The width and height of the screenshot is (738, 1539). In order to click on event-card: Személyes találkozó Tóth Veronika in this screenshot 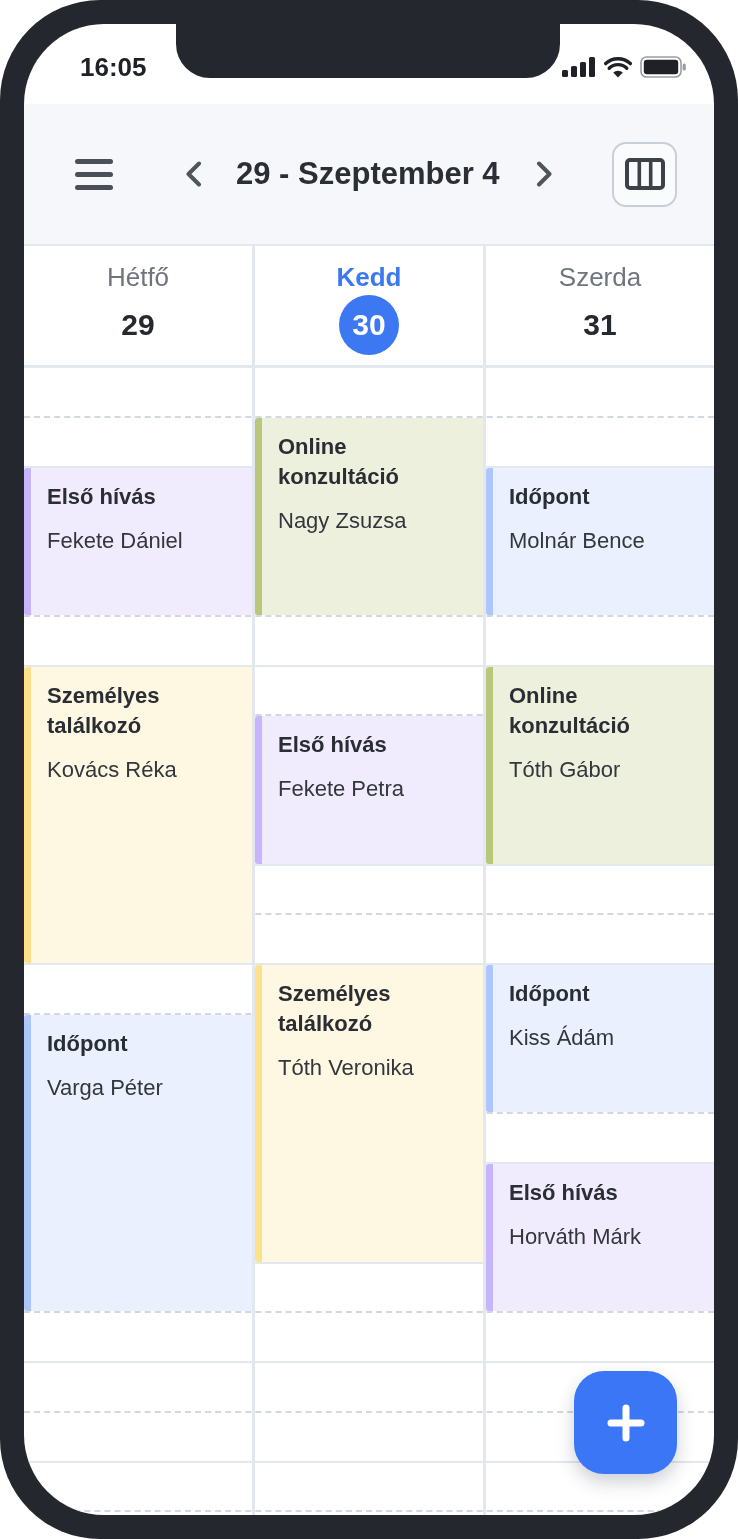, I will do `click(369, 1113)`.